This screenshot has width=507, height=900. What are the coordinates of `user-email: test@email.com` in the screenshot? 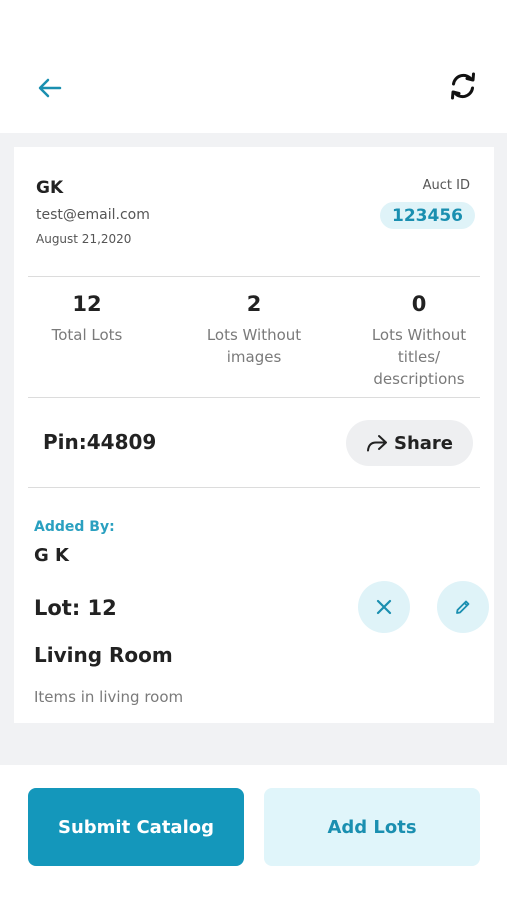 It's located at (93, 215).